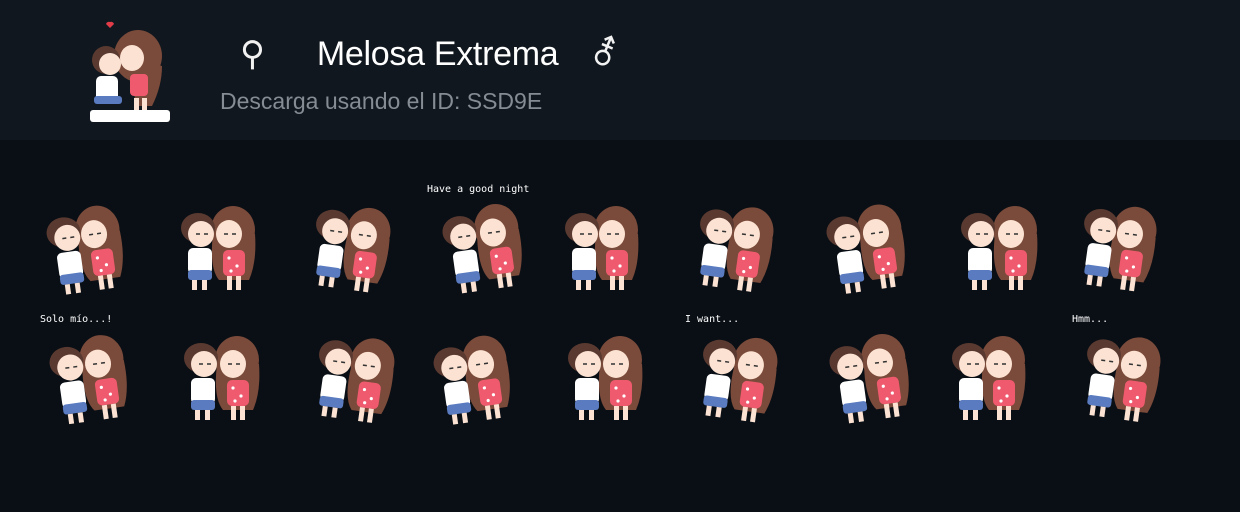 The width and height of the screenshot is (1240, 512). Describe the element at coordinates (602, 248) in the screenshot. I see `boy-lying-sticker-icon` at that location.